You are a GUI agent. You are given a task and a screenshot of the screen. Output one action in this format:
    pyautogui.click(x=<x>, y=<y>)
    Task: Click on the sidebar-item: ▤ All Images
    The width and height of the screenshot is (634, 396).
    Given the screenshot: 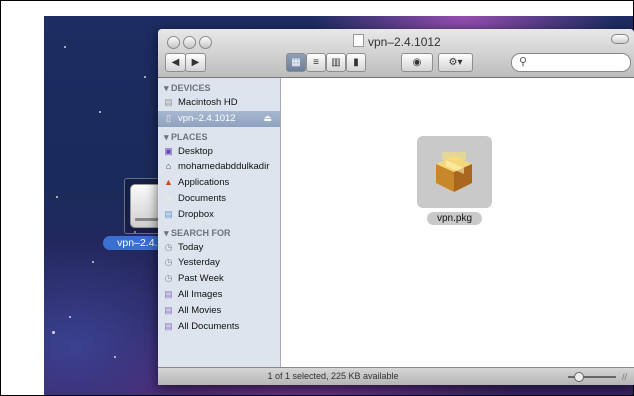 What is the action you would take?
    pyautogui.click(x=219, y=295)
    